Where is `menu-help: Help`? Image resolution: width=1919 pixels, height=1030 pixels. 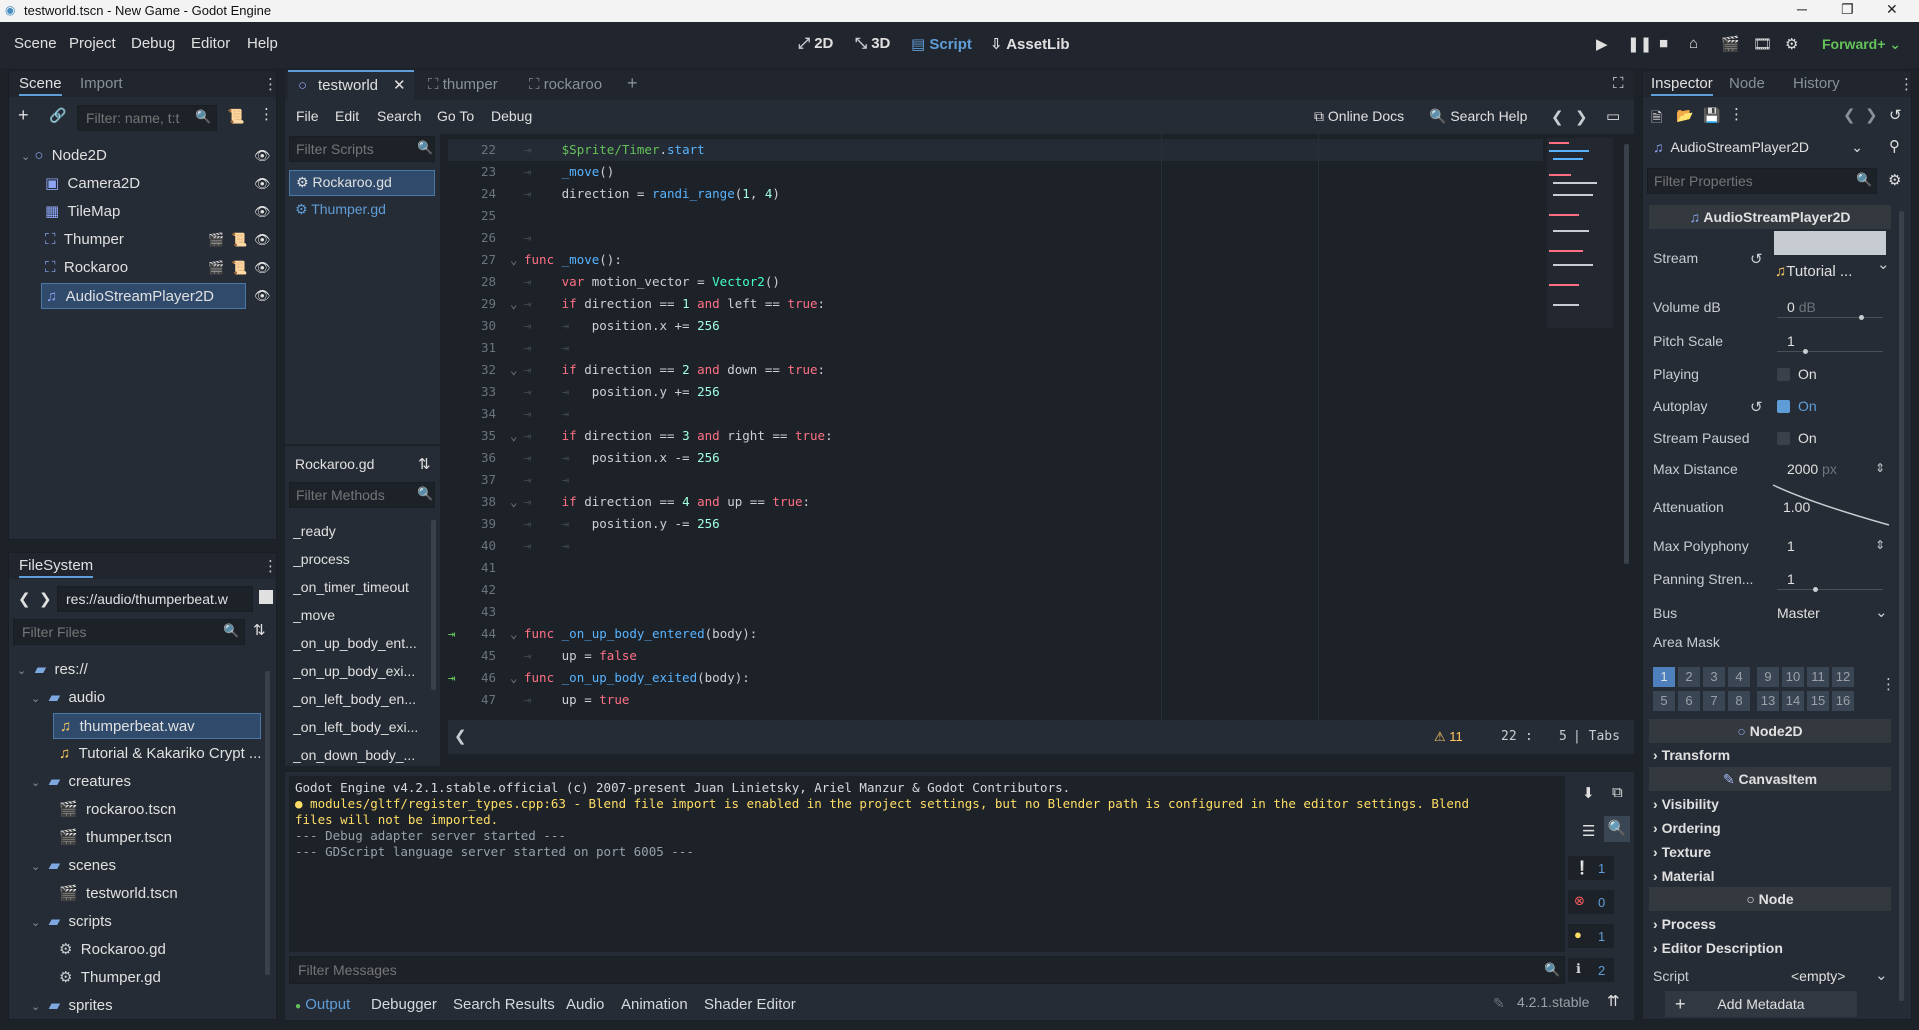 menu-help: Help is located at coordinates (262, 43).